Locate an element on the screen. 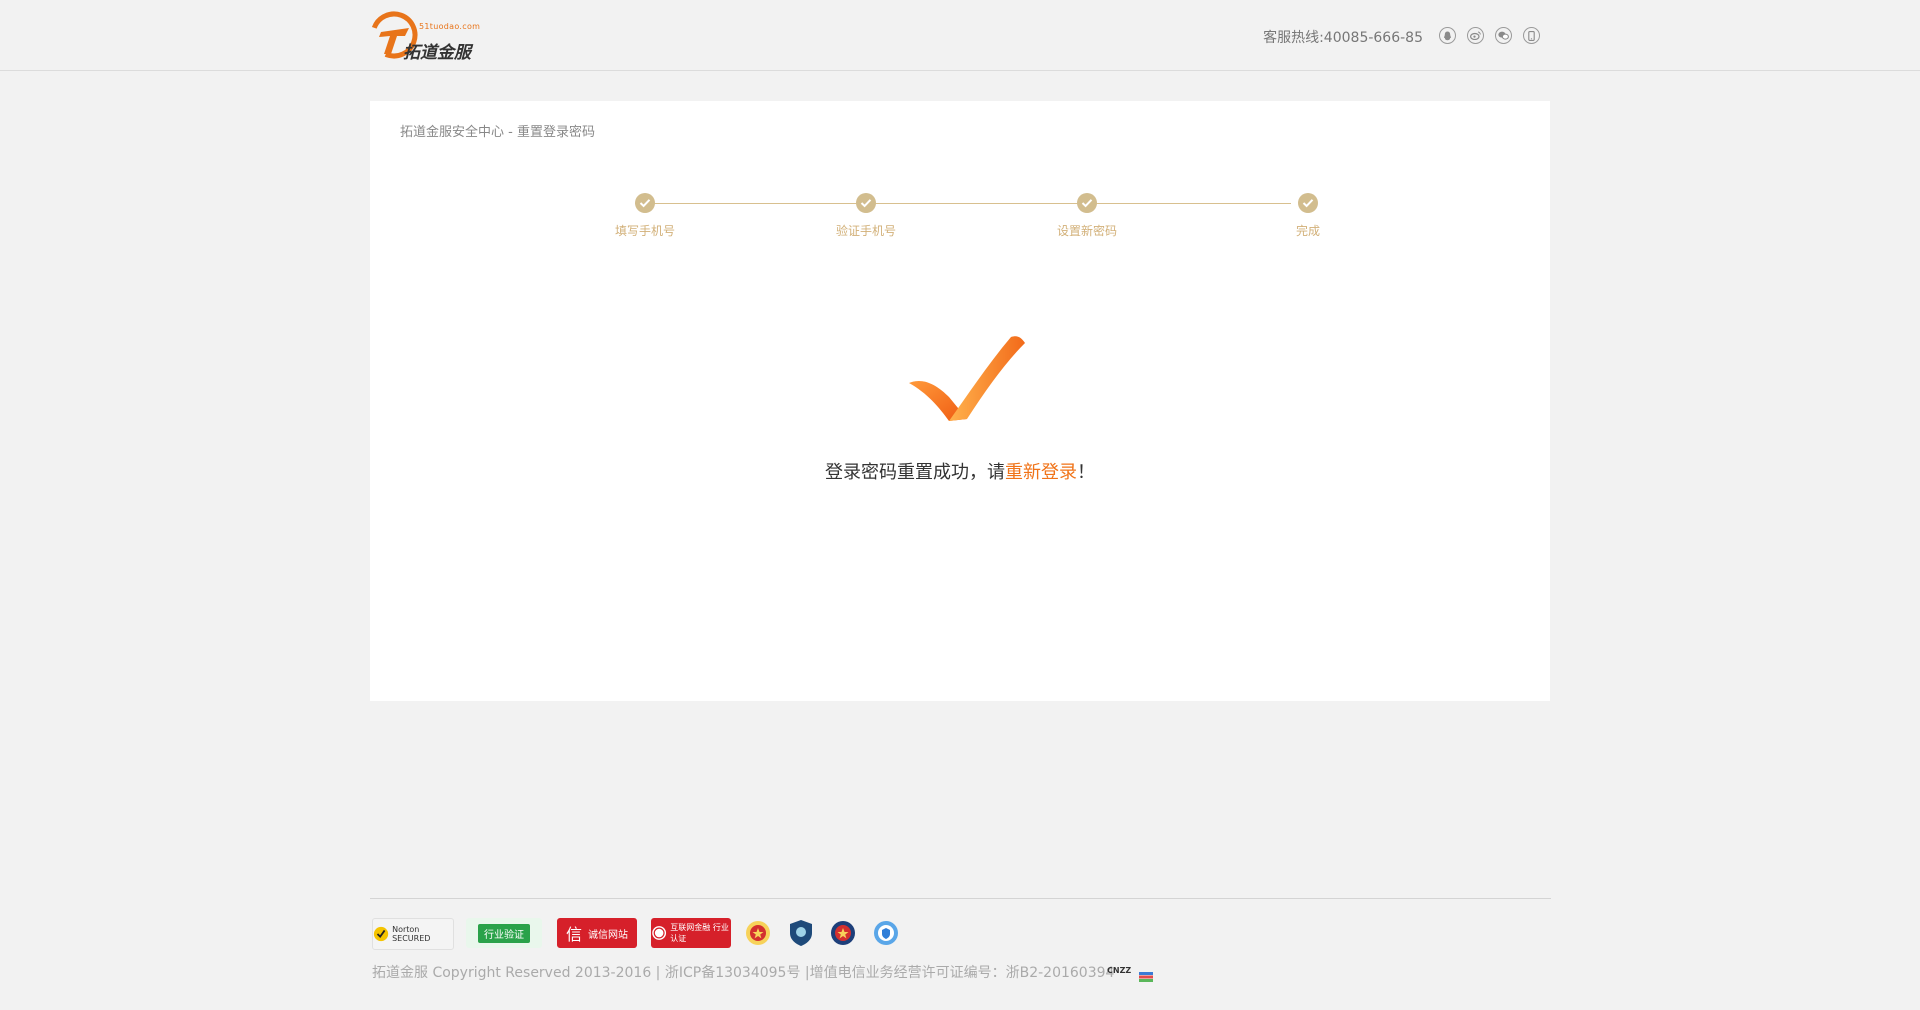 The width and height of the screenshot is (1920, 1010). internet-finance-badge: 互联网金融 行业认证 is located at coordinates (691, 933).